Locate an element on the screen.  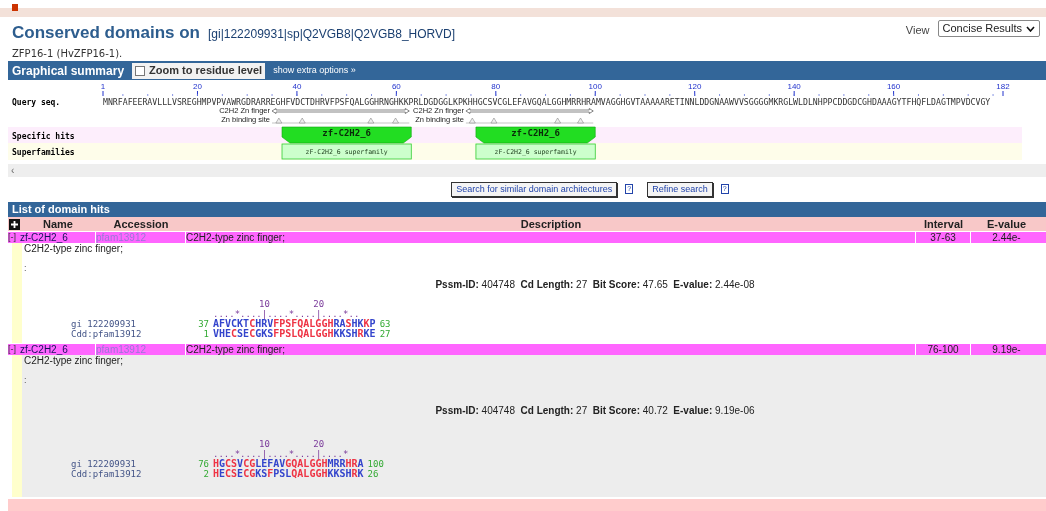
aligned-sequence: HGCSVCGLEFAVGQALGGHMRRHRA is located at coordinates (288, 464).